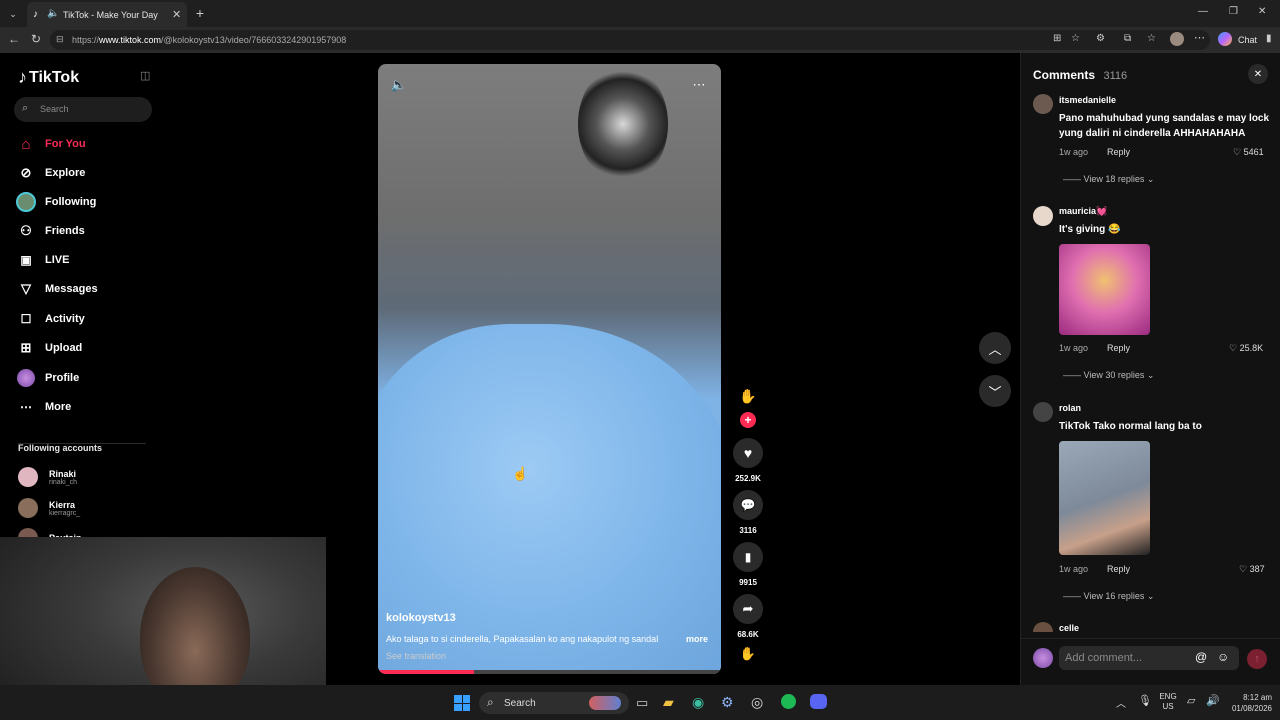  I want to click on collapse-sidebar-icon: ◫, so click(145, 75).